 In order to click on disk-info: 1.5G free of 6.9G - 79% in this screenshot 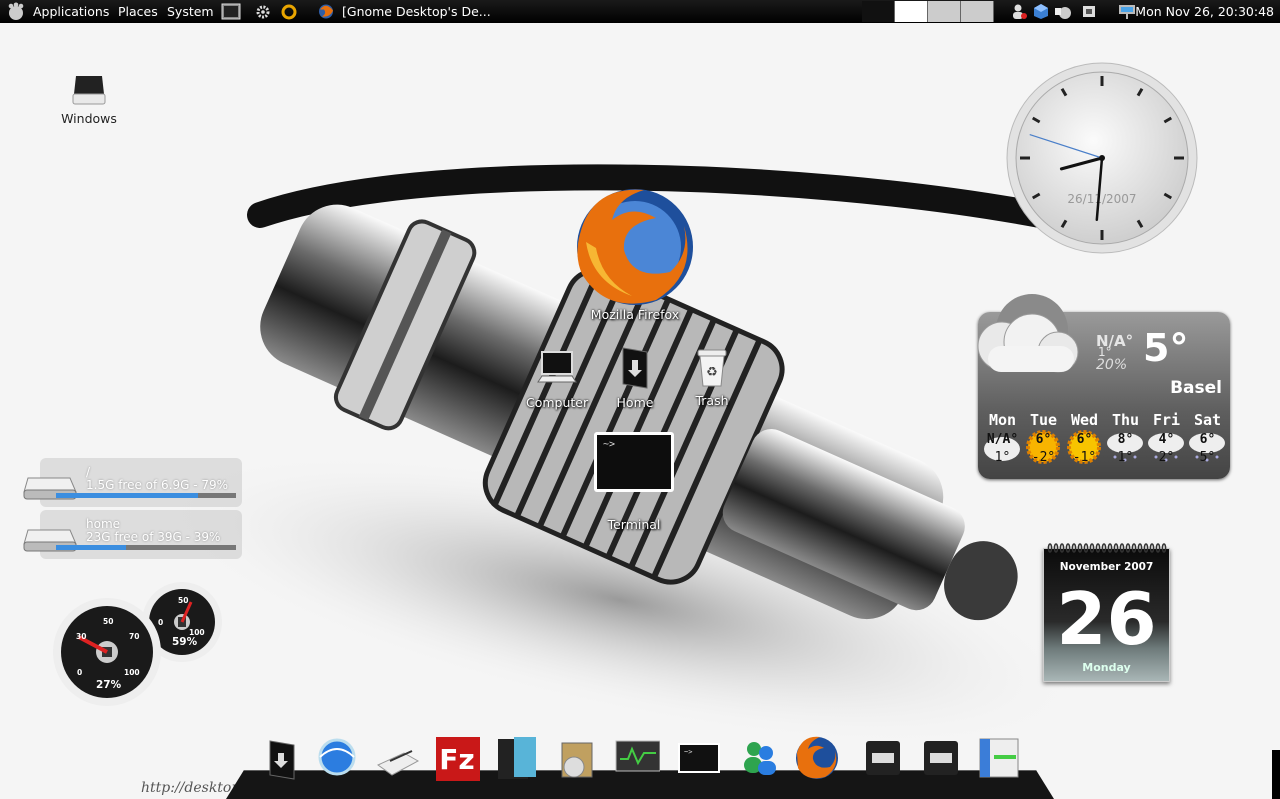, I will do `click(157, 485)`.